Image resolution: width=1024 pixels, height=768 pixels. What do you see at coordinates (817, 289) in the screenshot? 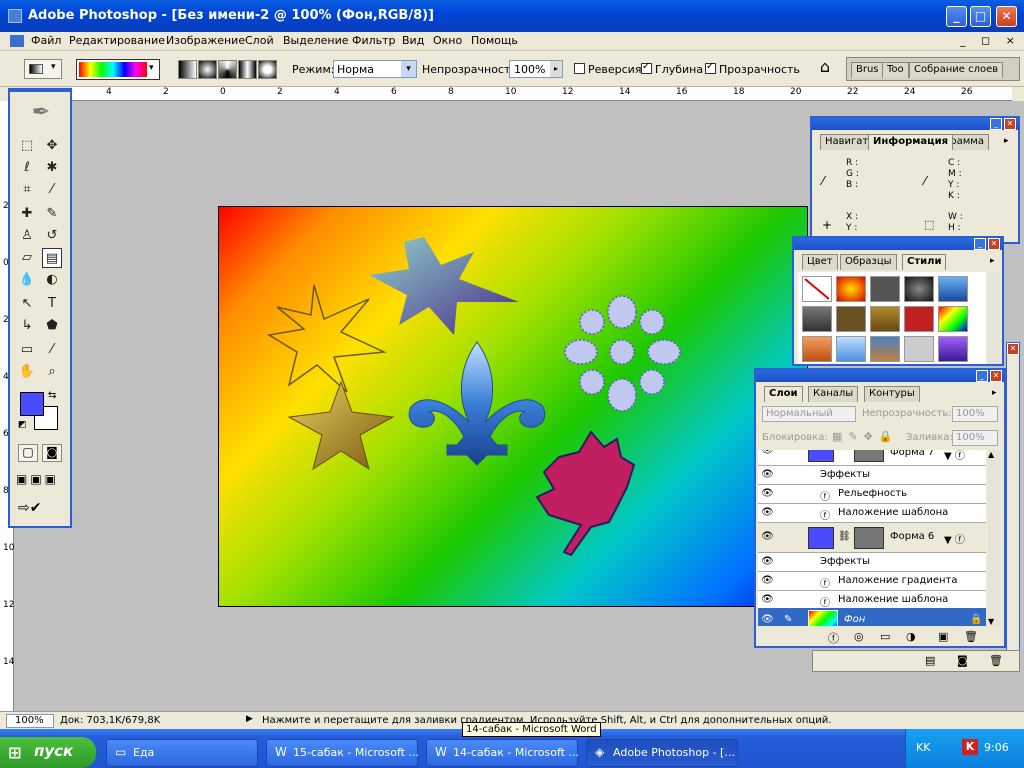
I see `style-none` at bounding box center [817, 289].